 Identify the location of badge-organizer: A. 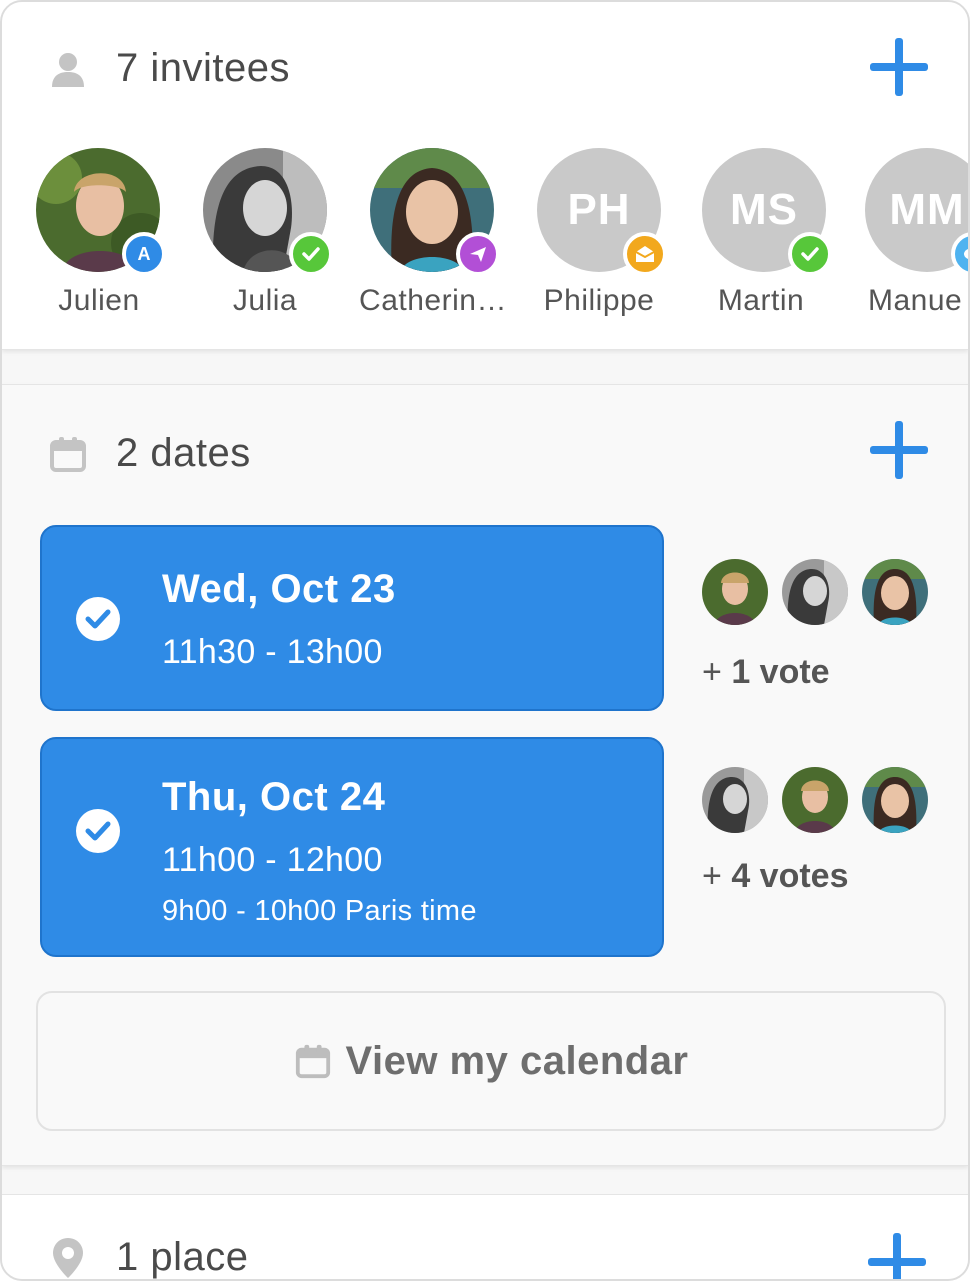
(144, 254).